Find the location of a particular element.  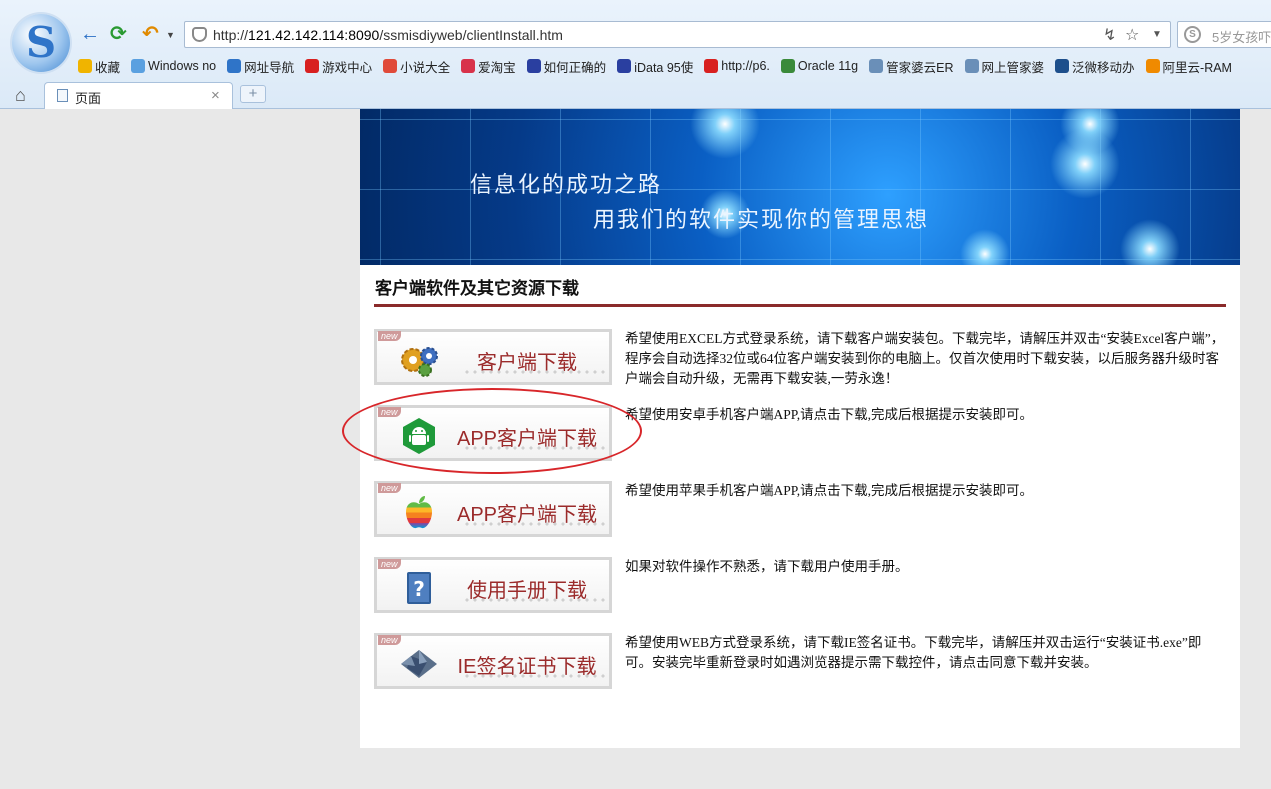

bookmark-item: 小说大全 is located at coordinates (416, 66).